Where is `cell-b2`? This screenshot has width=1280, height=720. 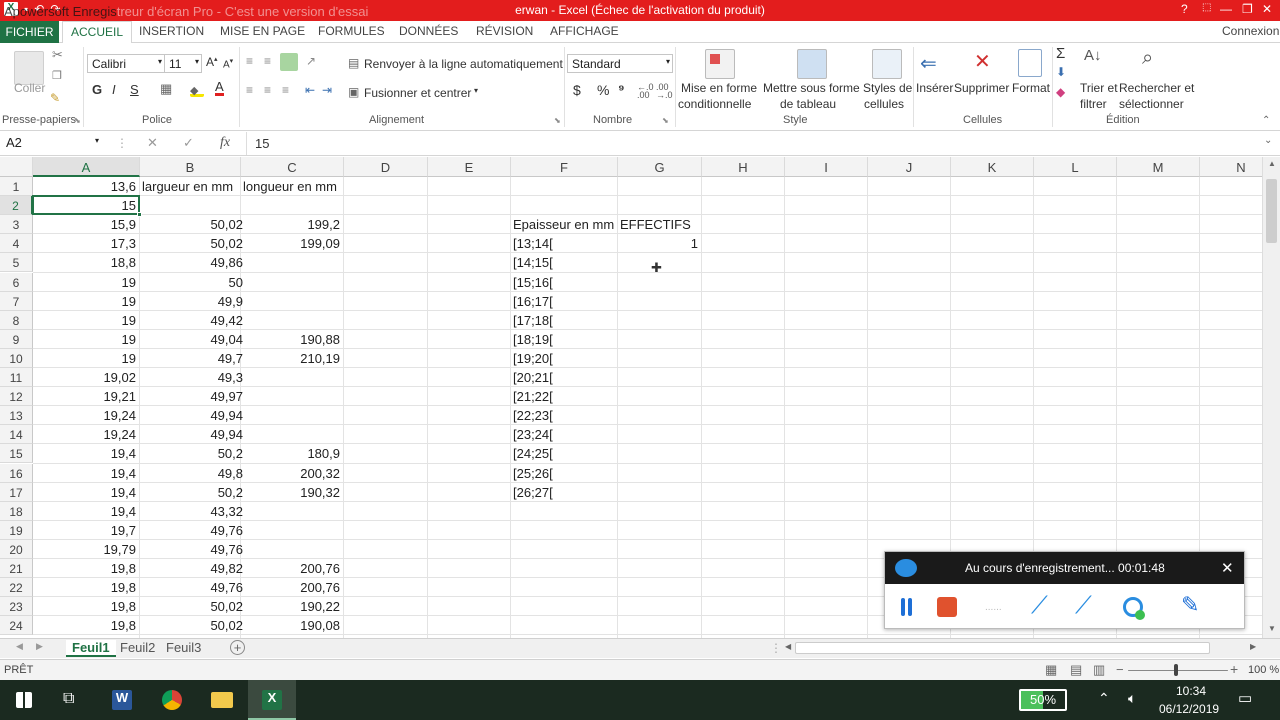
cell-b2 is located at coordinates (194, 205).